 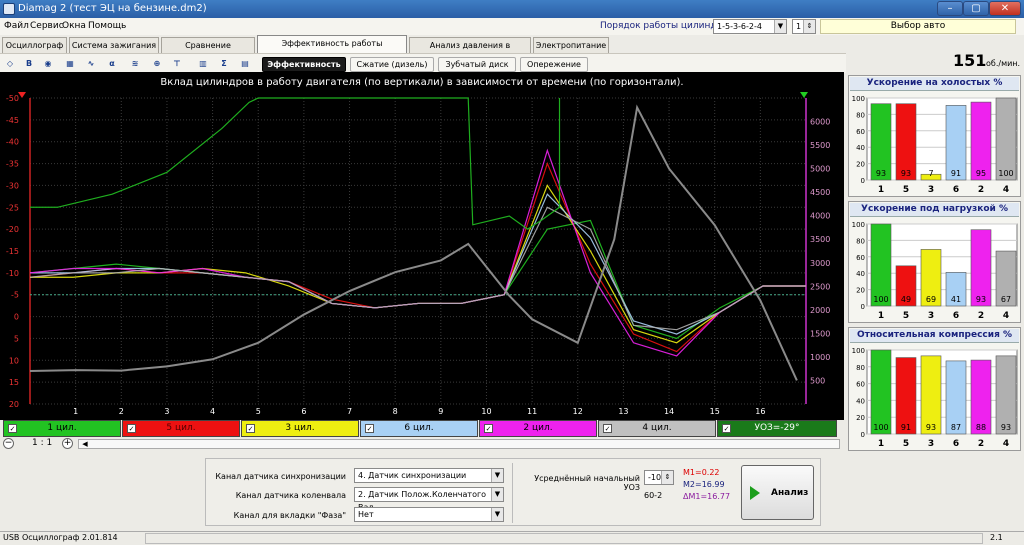 I want to click on load-accel-chart: 0204060801001001495693416932674, so click(x=935, y=271).